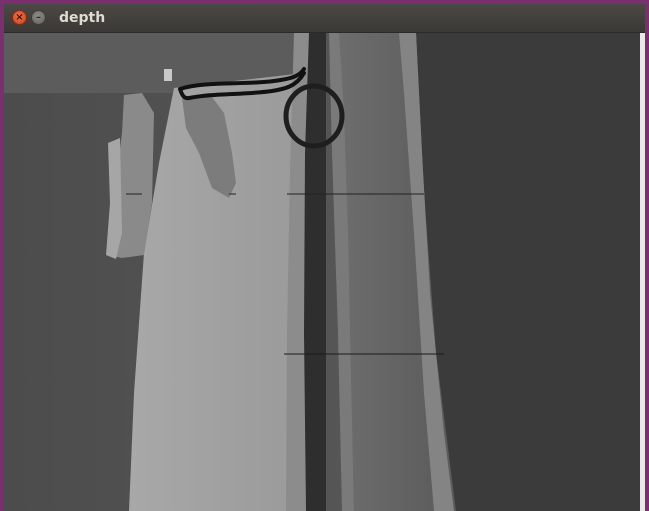 The image size is (649, 511). I want to click on minimize-icon: –, so click(38, 17).